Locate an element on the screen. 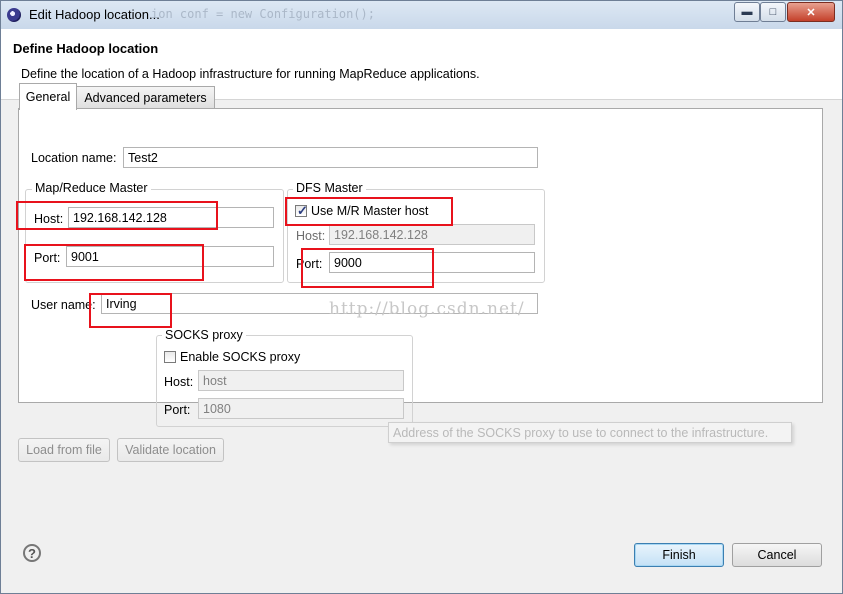 The height and width of the screenshot is (594, 843). eclipse-app-icon is located at coordinates (14, 15).